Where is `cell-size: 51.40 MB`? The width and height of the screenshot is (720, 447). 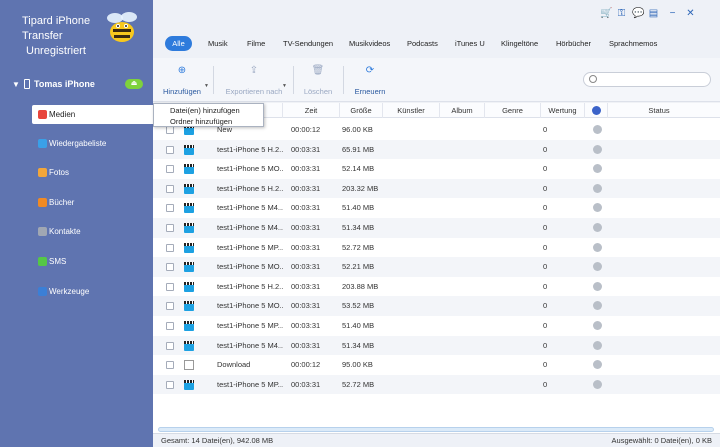 cell-size: 51.40 MB is located at coordinates (358, 208).